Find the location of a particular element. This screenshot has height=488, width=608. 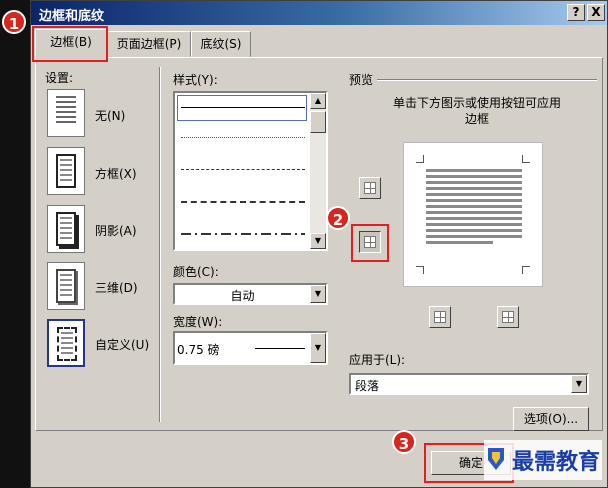

watermark-text: 最需教育 is located at coordinates (556, 462).